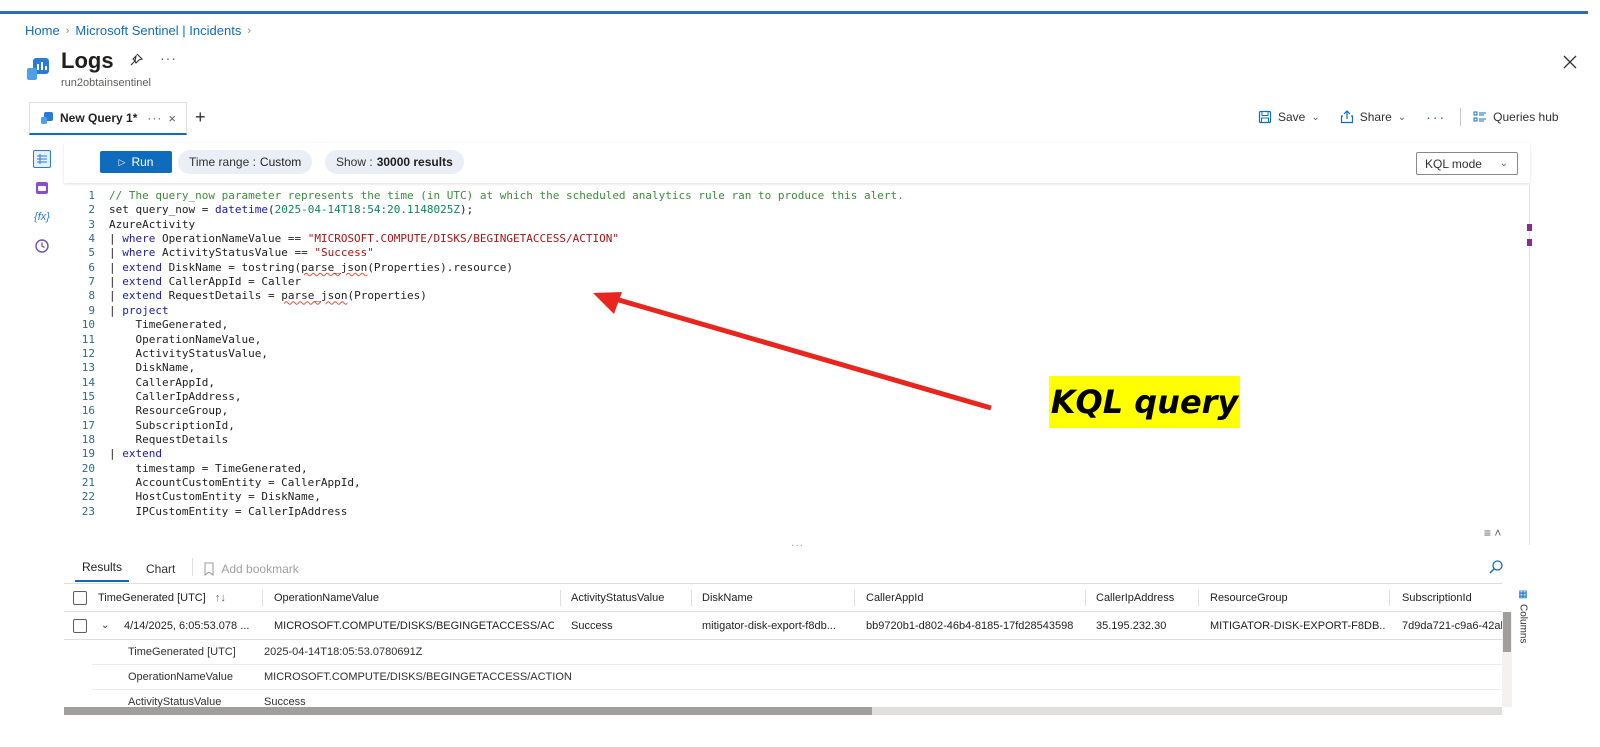 The width and height of the screenshot is (1600, 747). I want to click on code-line: 20 timestamp = TimeGenerated,, so click(186, 469).